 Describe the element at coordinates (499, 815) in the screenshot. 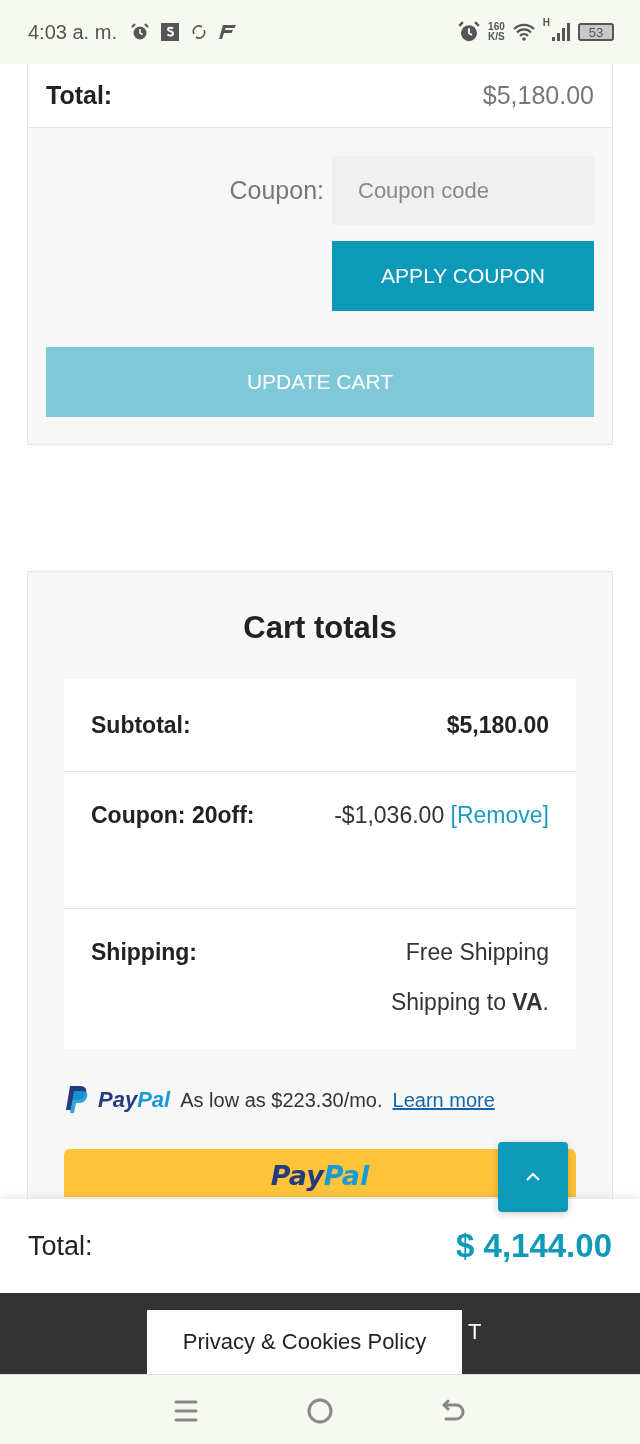

I see `remove-link: [Remove]` at that location.